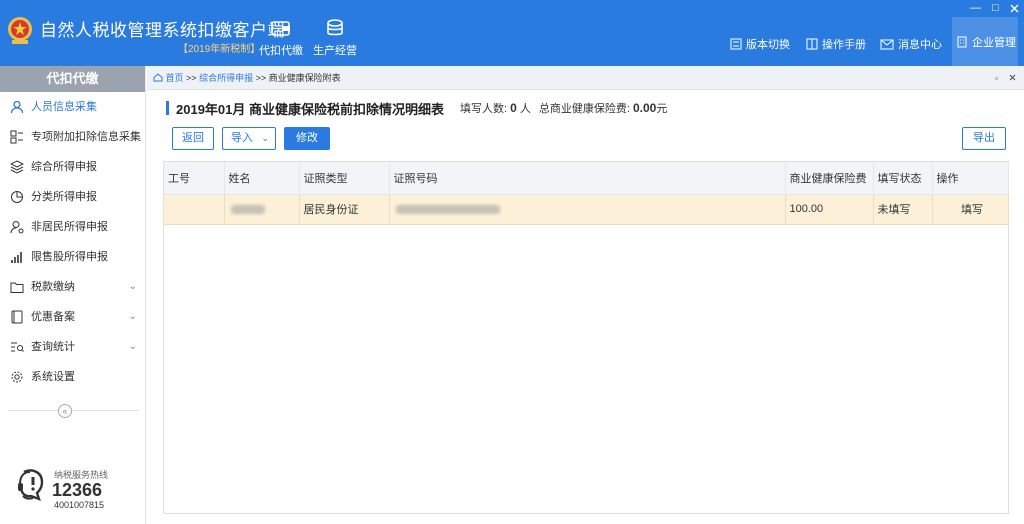  I want to click on column-header-id-number: 证照号码, so click(587, 178).